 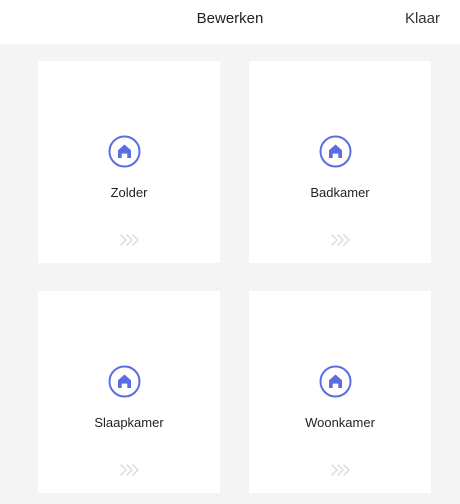 What do you see at coordinates (340, 422) in the screenshot?
I see `room-name: Woonkamer` at bounding box center [340, 422].